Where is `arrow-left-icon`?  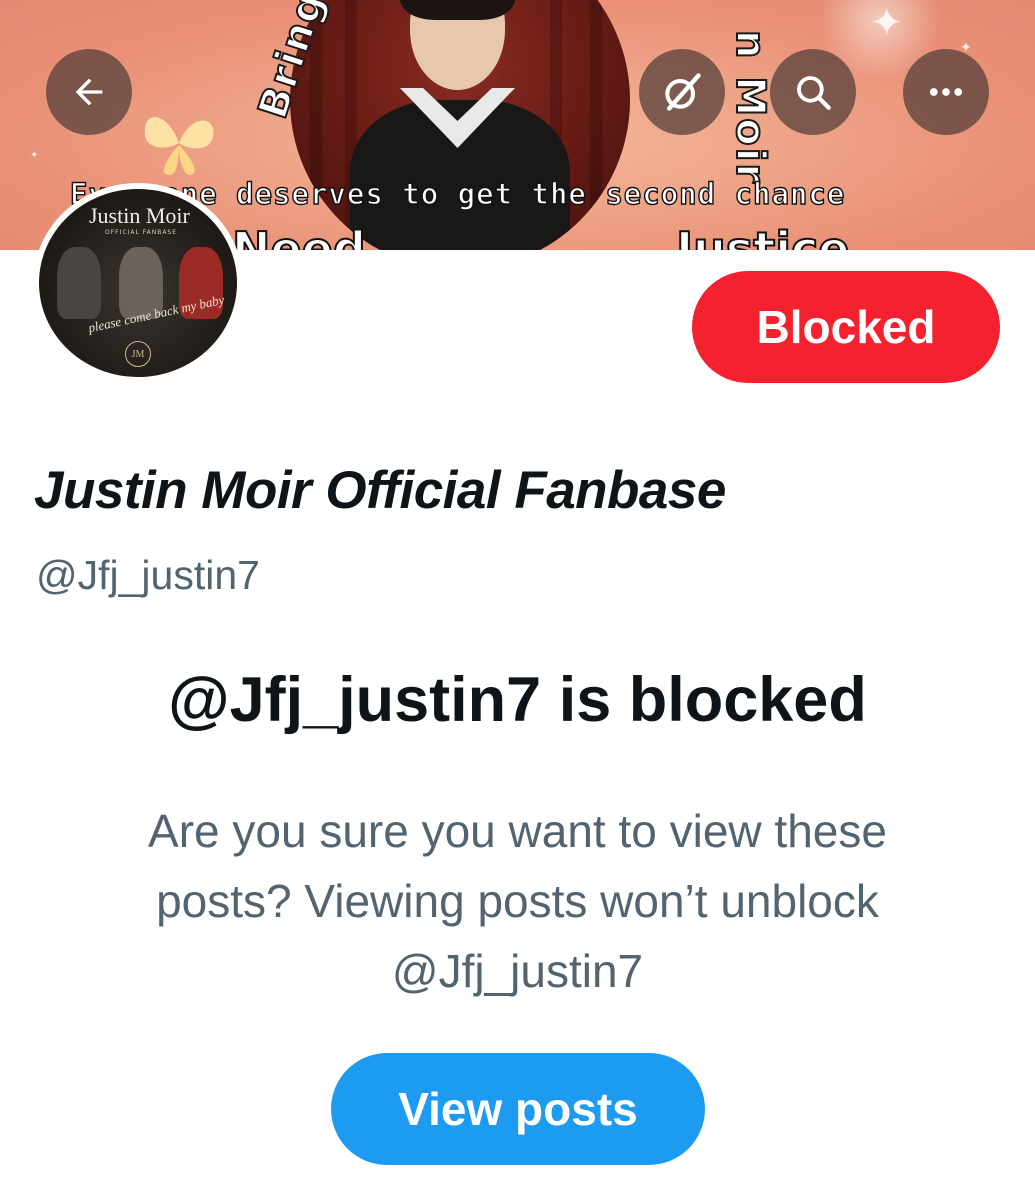 arrow-left-icon is located at coordinates (89, 92).